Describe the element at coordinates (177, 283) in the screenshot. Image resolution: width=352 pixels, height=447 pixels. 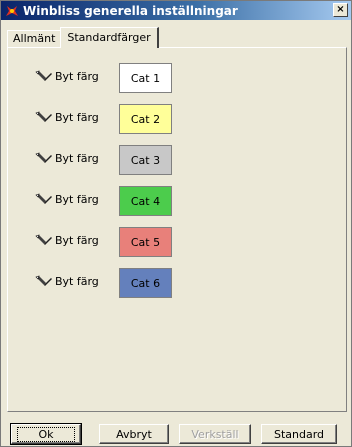
I see `color-row-cat-6: Byt färg Cat 6` at that location.